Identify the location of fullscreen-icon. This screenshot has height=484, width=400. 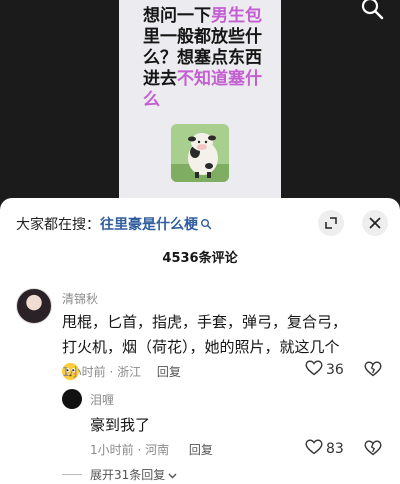
(331, 223).